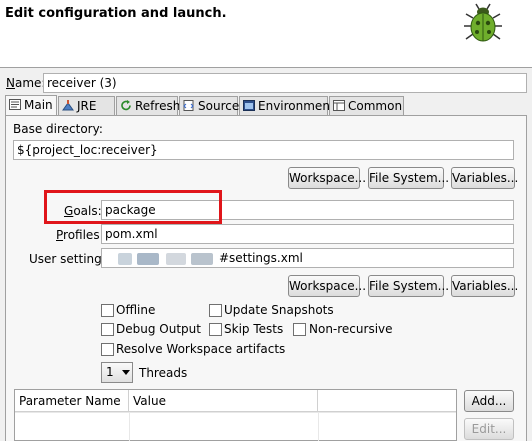  I want to click on tab-source-label: Source, so click(219, 106).